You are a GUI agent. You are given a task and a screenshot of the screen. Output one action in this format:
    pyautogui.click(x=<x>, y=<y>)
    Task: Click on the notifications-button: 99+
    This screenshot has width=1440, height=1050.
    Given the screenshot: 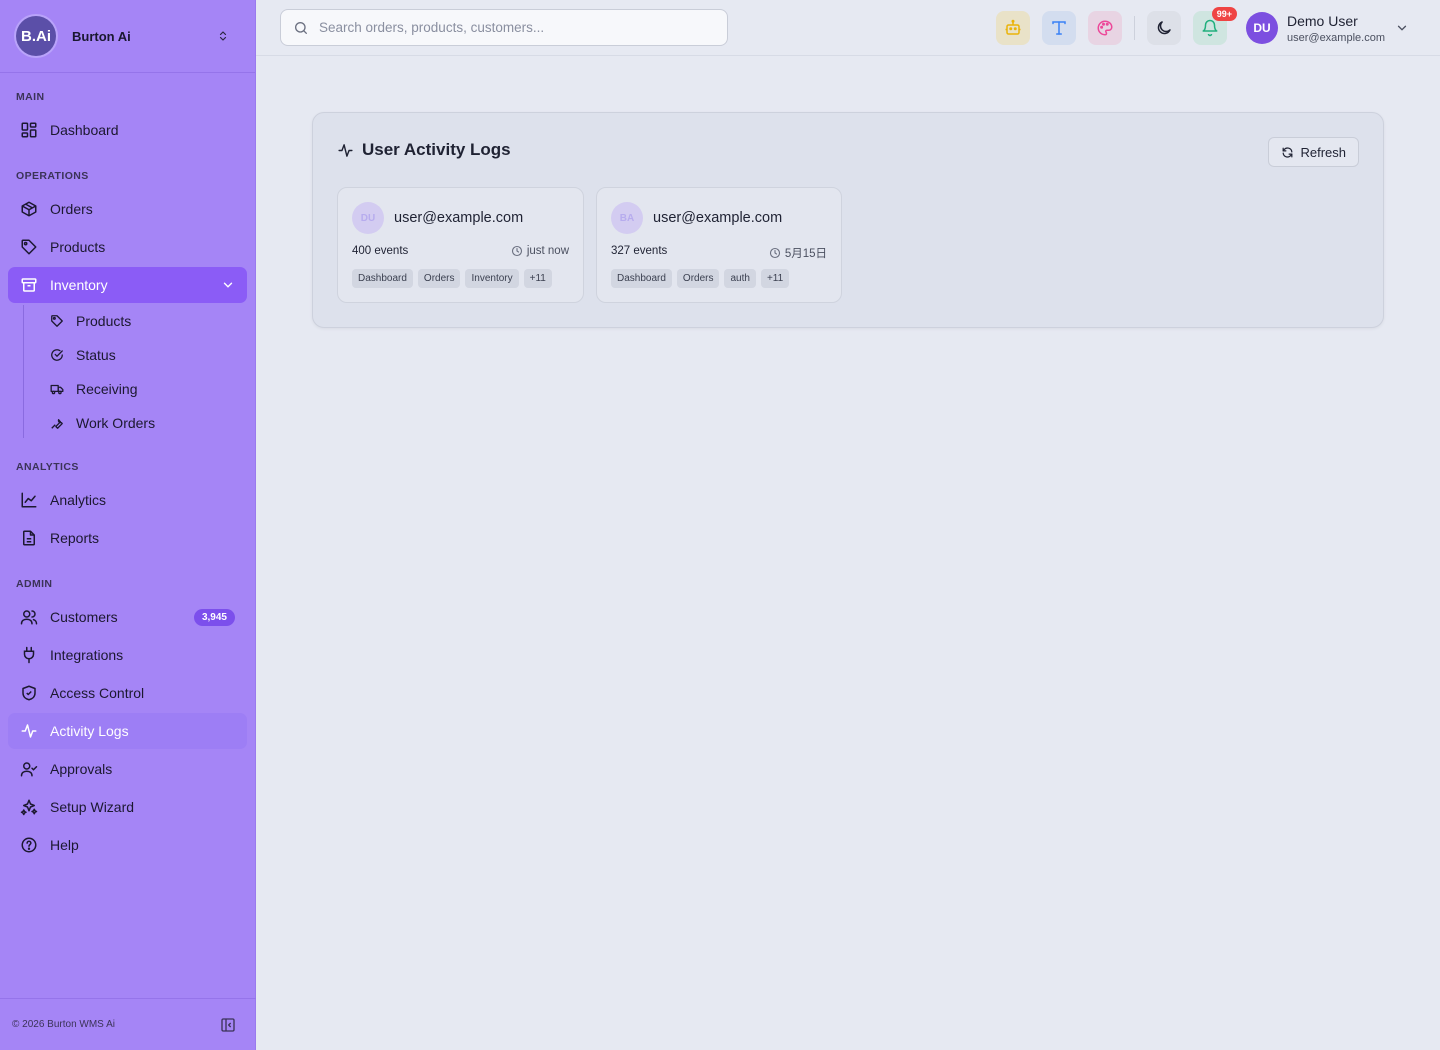 What is the action you would take?
    pyautogui.click(x=1215, y=26)
    